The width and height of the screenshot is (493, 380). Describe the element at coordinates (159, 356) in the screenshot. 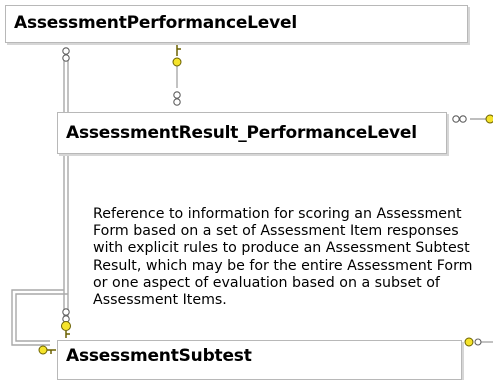

I see `entity-title: AssessmentSubtest` at that location.